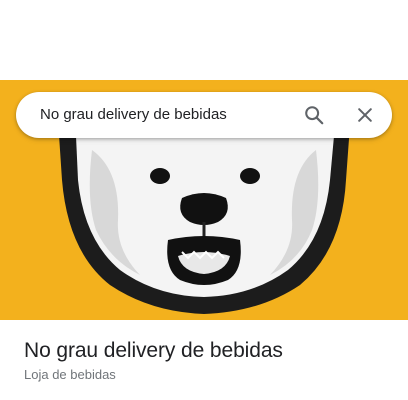  I want to click on place-category: Loja de bebidas, so click(70, 374).